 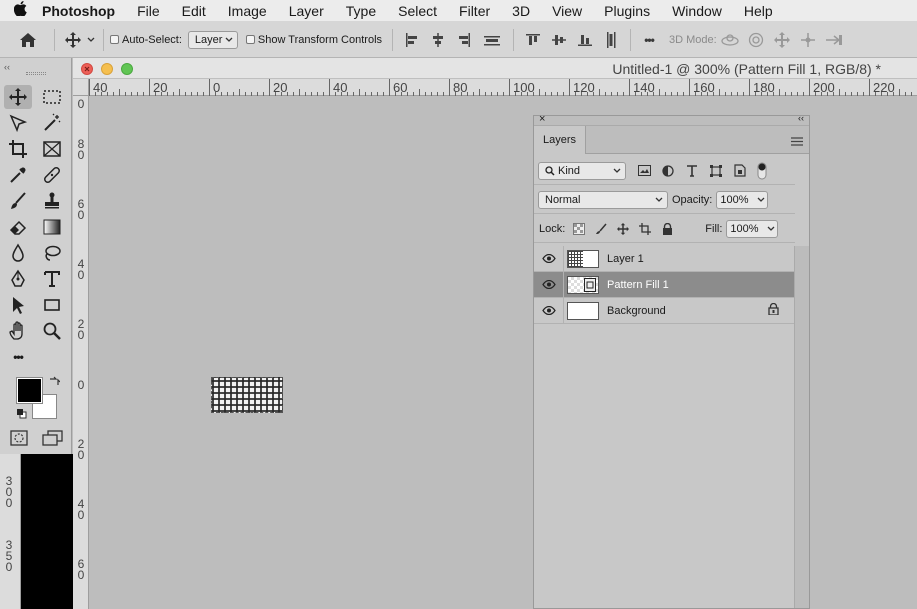 What do you see at coordinates (52, 331) in the screenshot?
I see `zoom-tool` at bounding box center [52, 331].